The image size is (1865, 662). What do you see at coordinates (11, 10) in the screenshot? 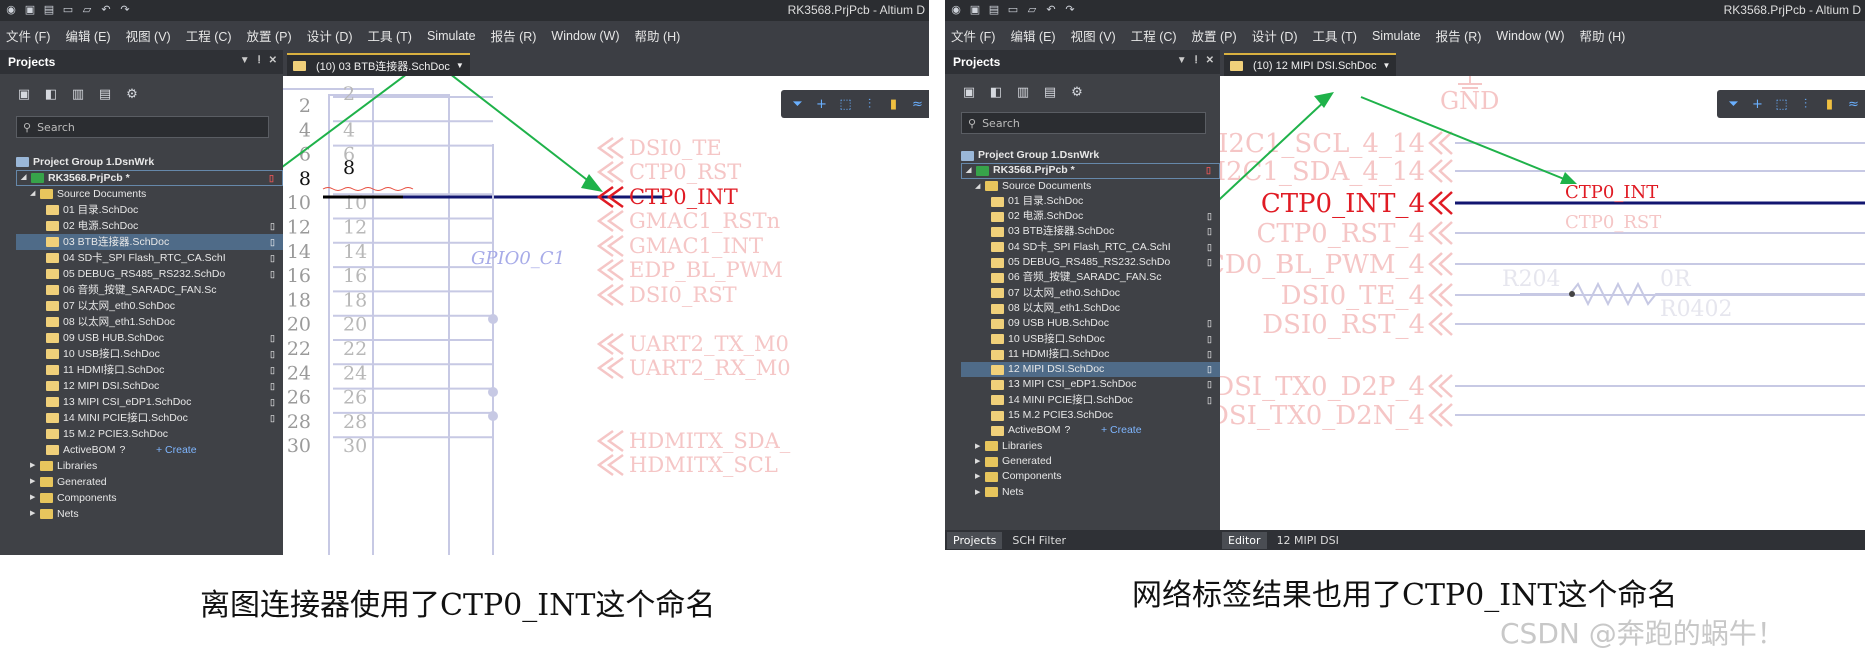
I see `app-icon: ◉` at bounding box center [11, 10].